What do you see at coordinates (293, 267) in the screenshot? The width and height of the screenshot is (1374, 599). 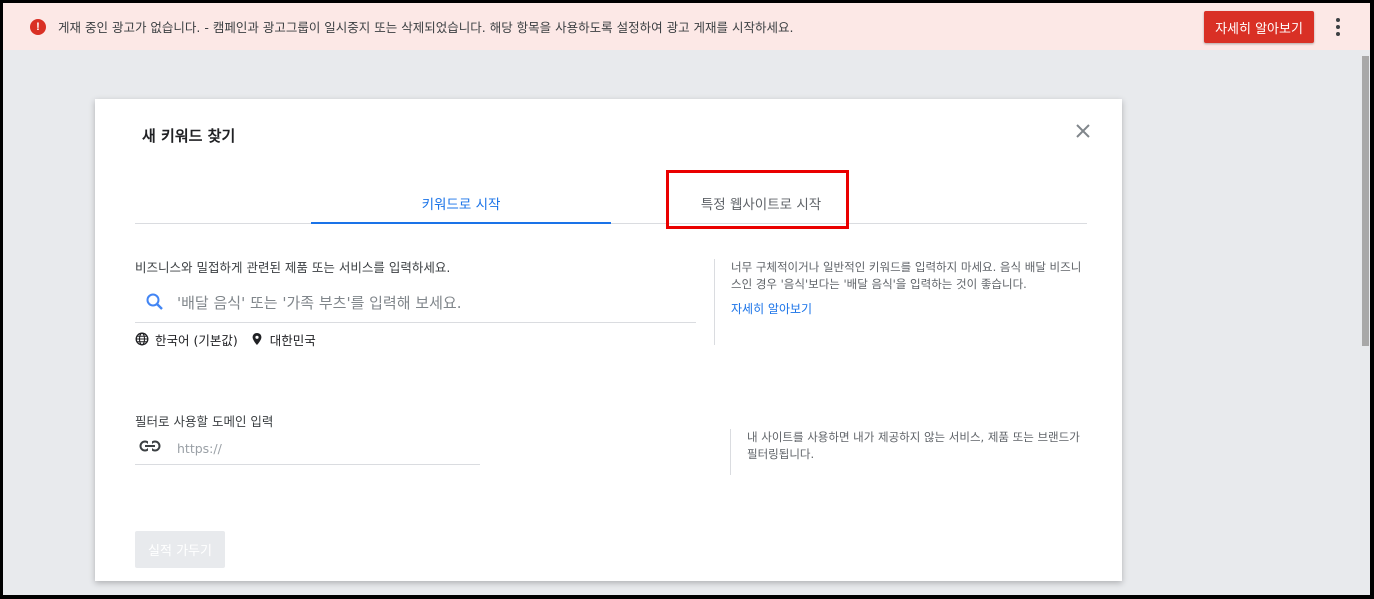 I see `keyword-prompt-label: 비즈니스와 밀접하게 관련된 제품 또는 서비스를 입력하세요.` at bounding box center [293, 267].